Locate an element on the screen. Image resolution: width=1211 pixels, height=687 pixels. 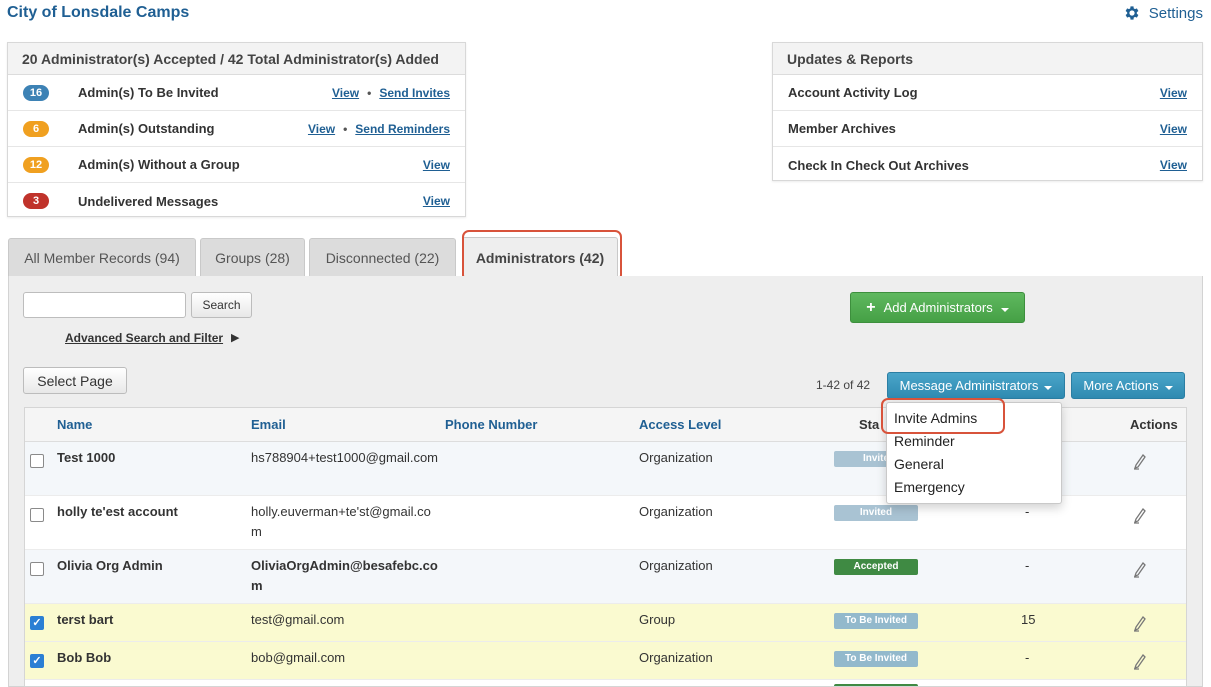
admin-name: holly te'est account is located at coordinates (117, 511).